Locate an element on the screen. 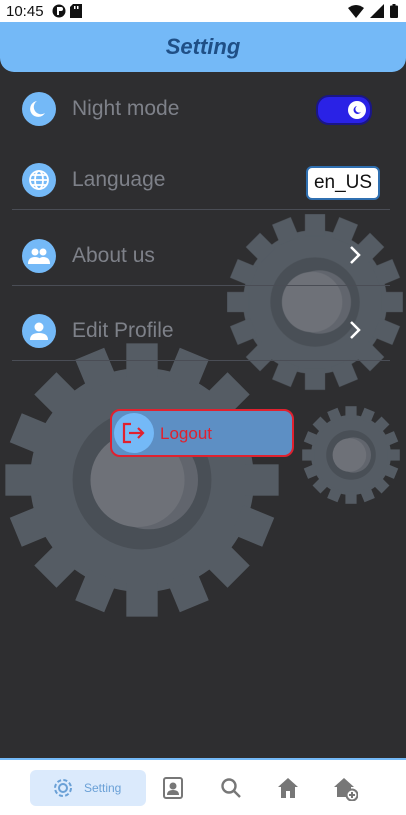 Image resolution: width=406 pixels, height=815 pixels. search-icon is located at coordinates (231, 788).